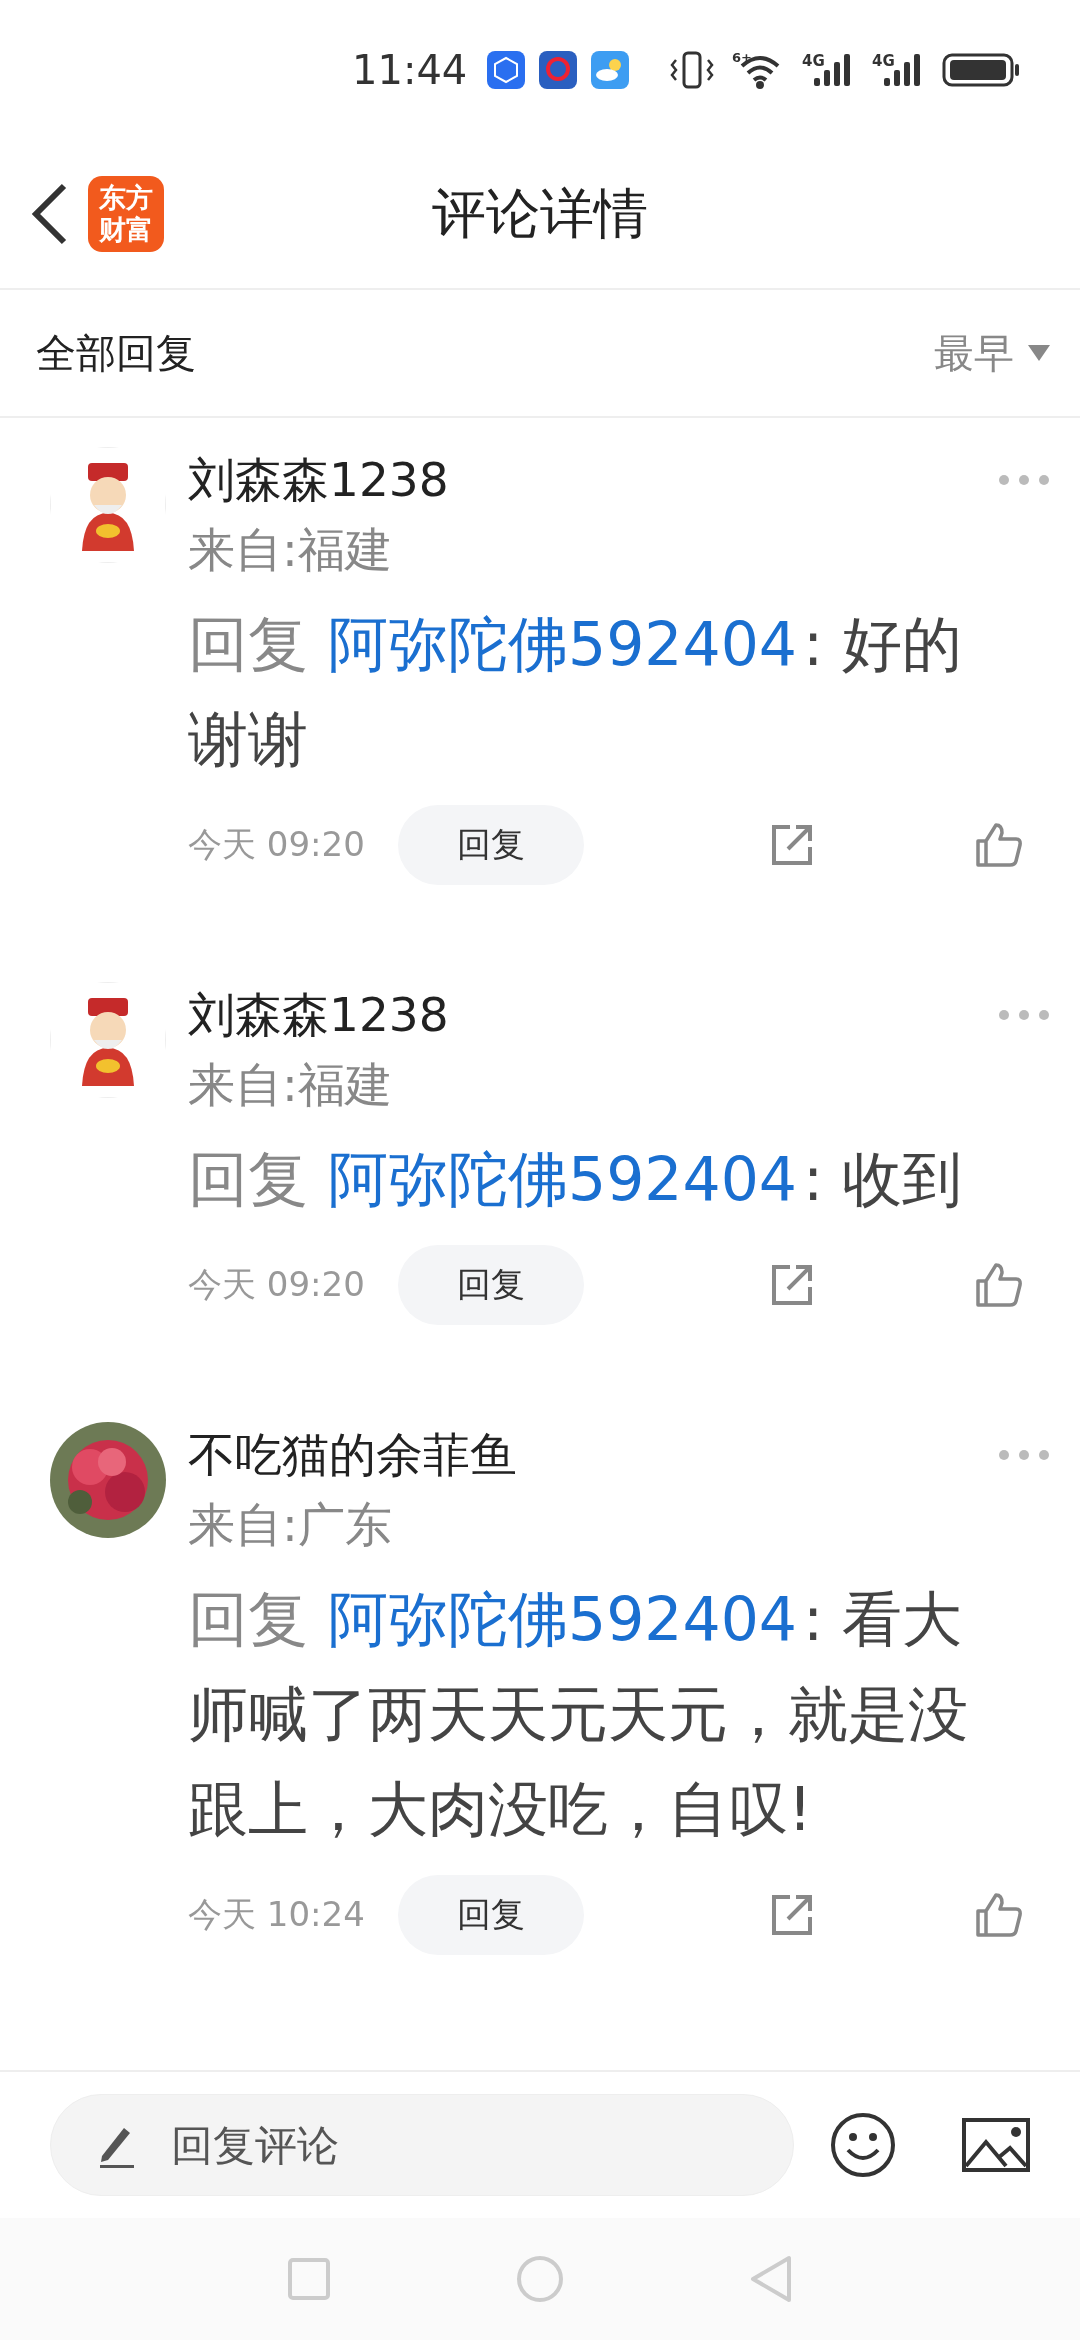  What do you see at coordinates (863, 2145) in the screenshot?
I see `emoji-icon` at bounding box center [863, 2145].